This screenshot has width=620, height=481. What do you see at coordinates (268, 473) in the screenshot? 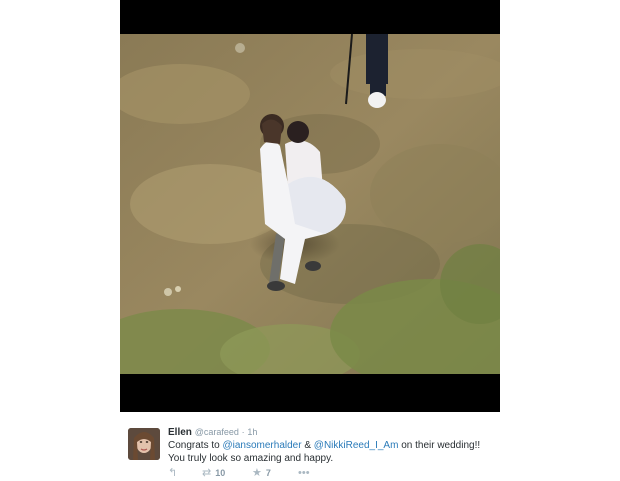
I see `favorite-count: 7` at bounding box center [268, 473].